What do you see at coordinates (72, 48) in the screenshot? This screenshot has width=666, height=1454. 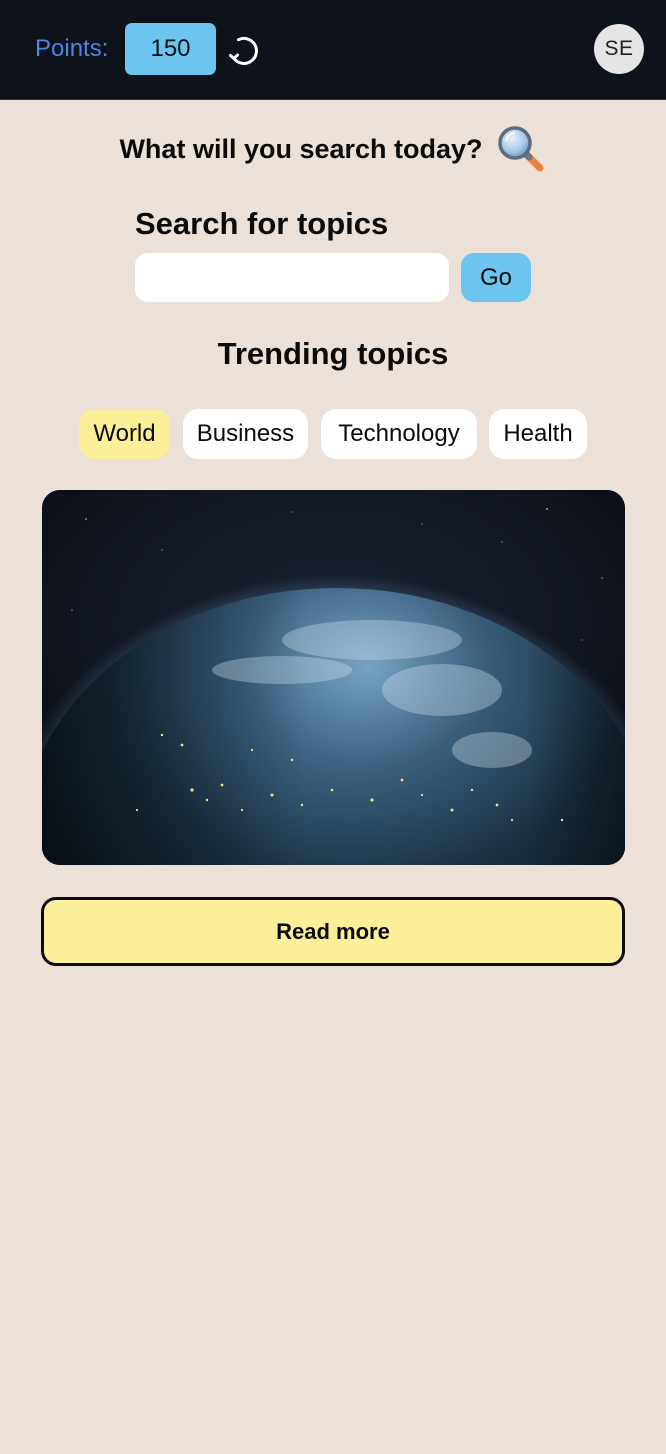 I see `points-label: Points:` at bounding box center [72, 48].